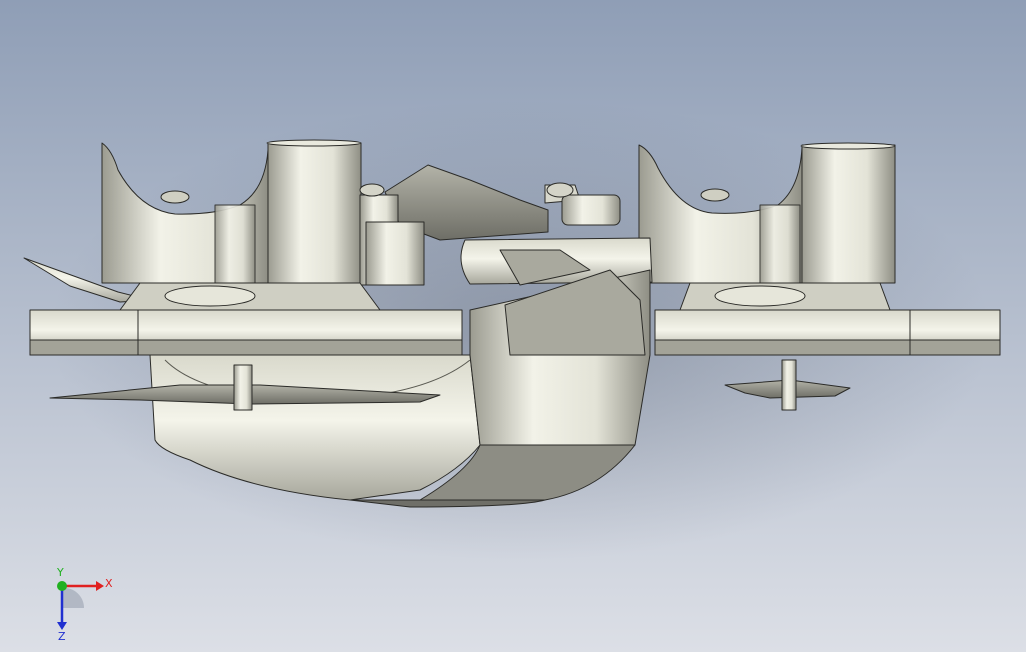  I want to click on orientation-triad: X Y Z, so click(84, 604).